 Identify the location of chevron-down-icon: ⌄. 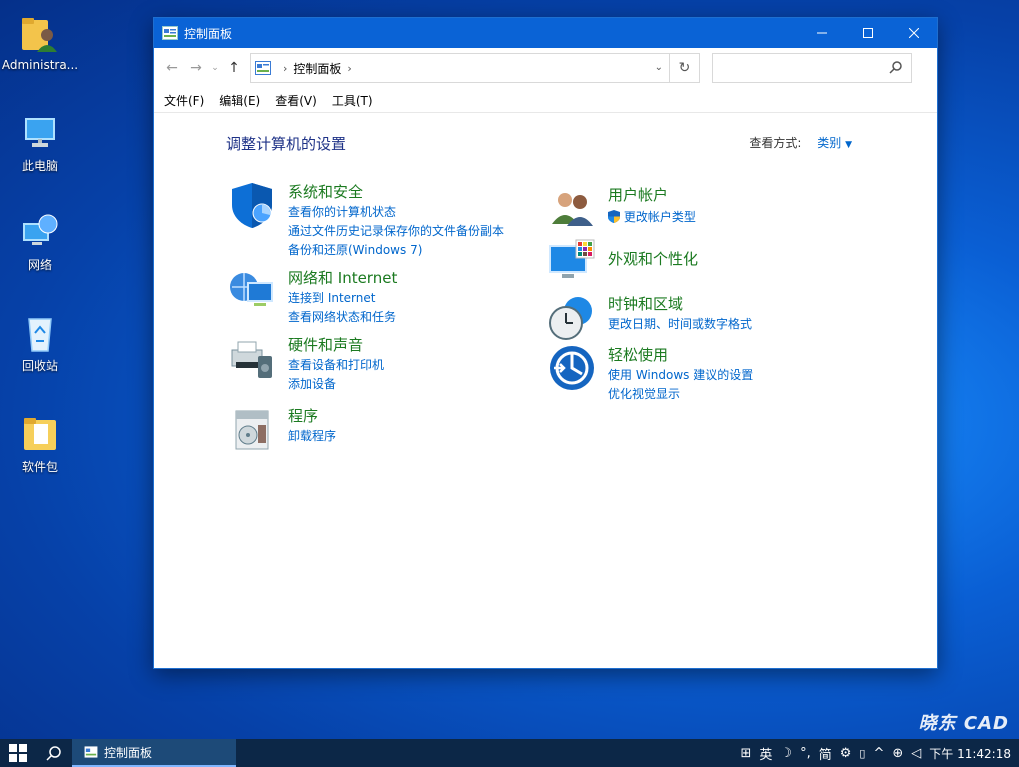
(215, 68).